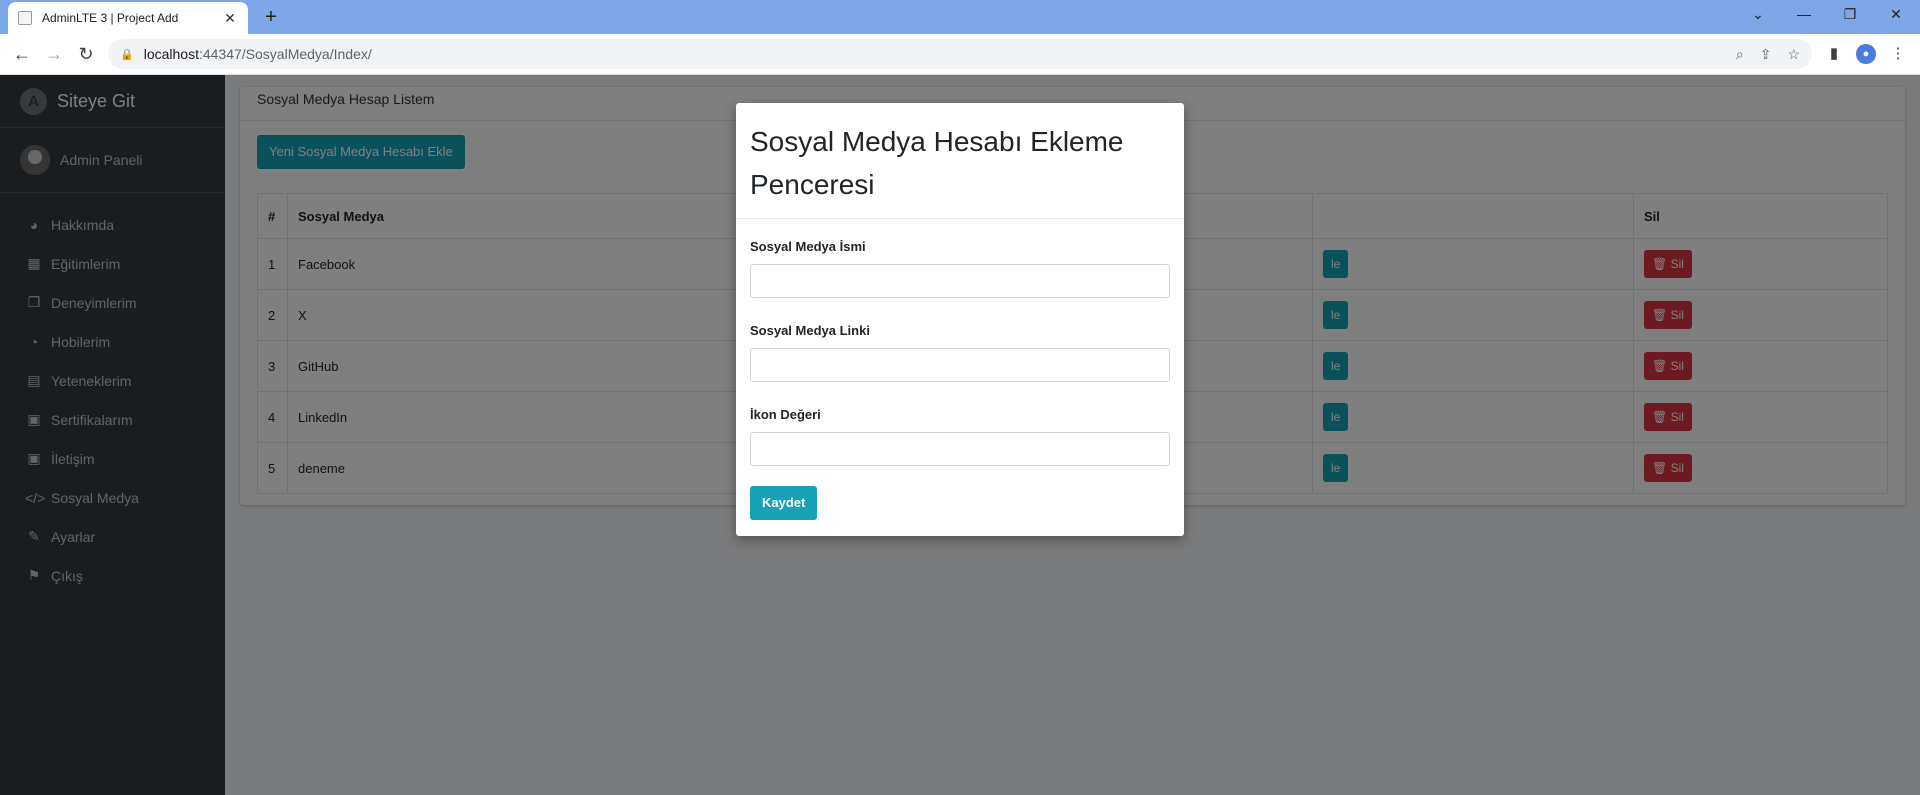 Image resolution: width=1920 pixels, height=795 pixels. What do you see at coordinates (960, 449) in the screenshot?
I see `icon-value-input` at bounding box center [960, 449].